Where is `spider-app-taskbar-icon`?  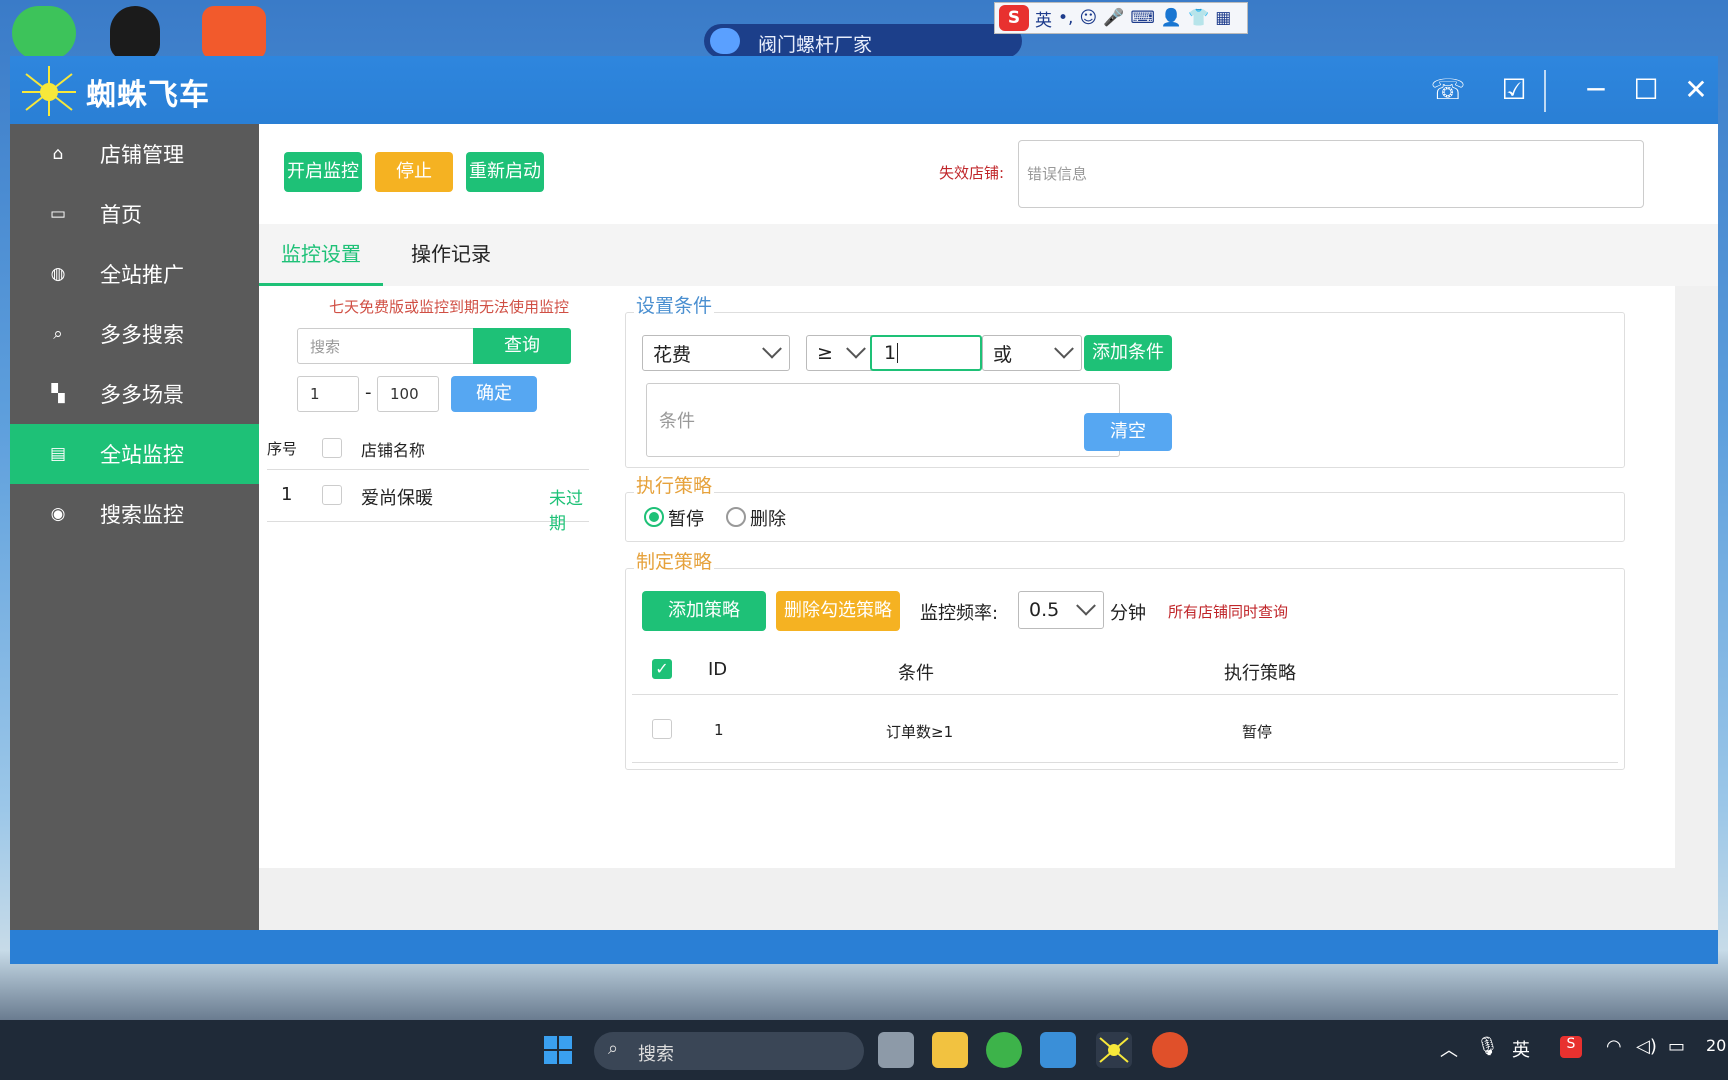 spider-app-taskbar-icon is located at coordinates (1114, 1050).